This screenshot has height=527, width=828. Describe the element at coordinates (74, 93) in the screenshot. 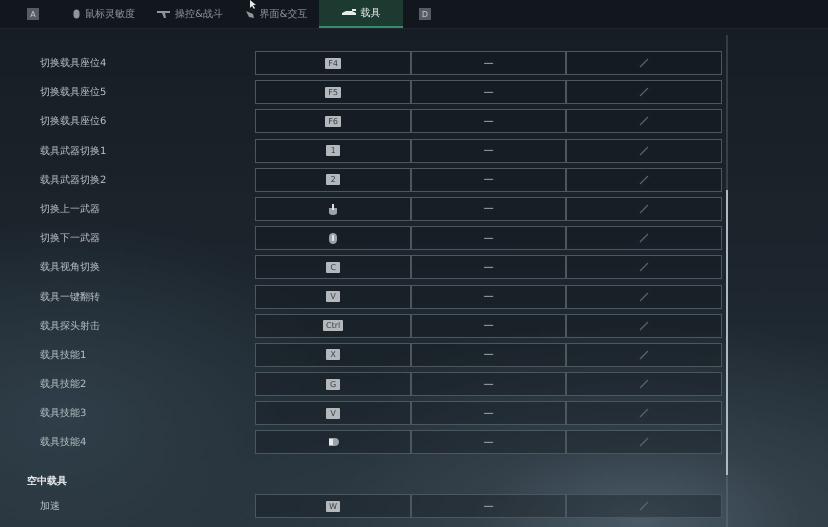

I see `action-label: 切换载具座位5` at that location.